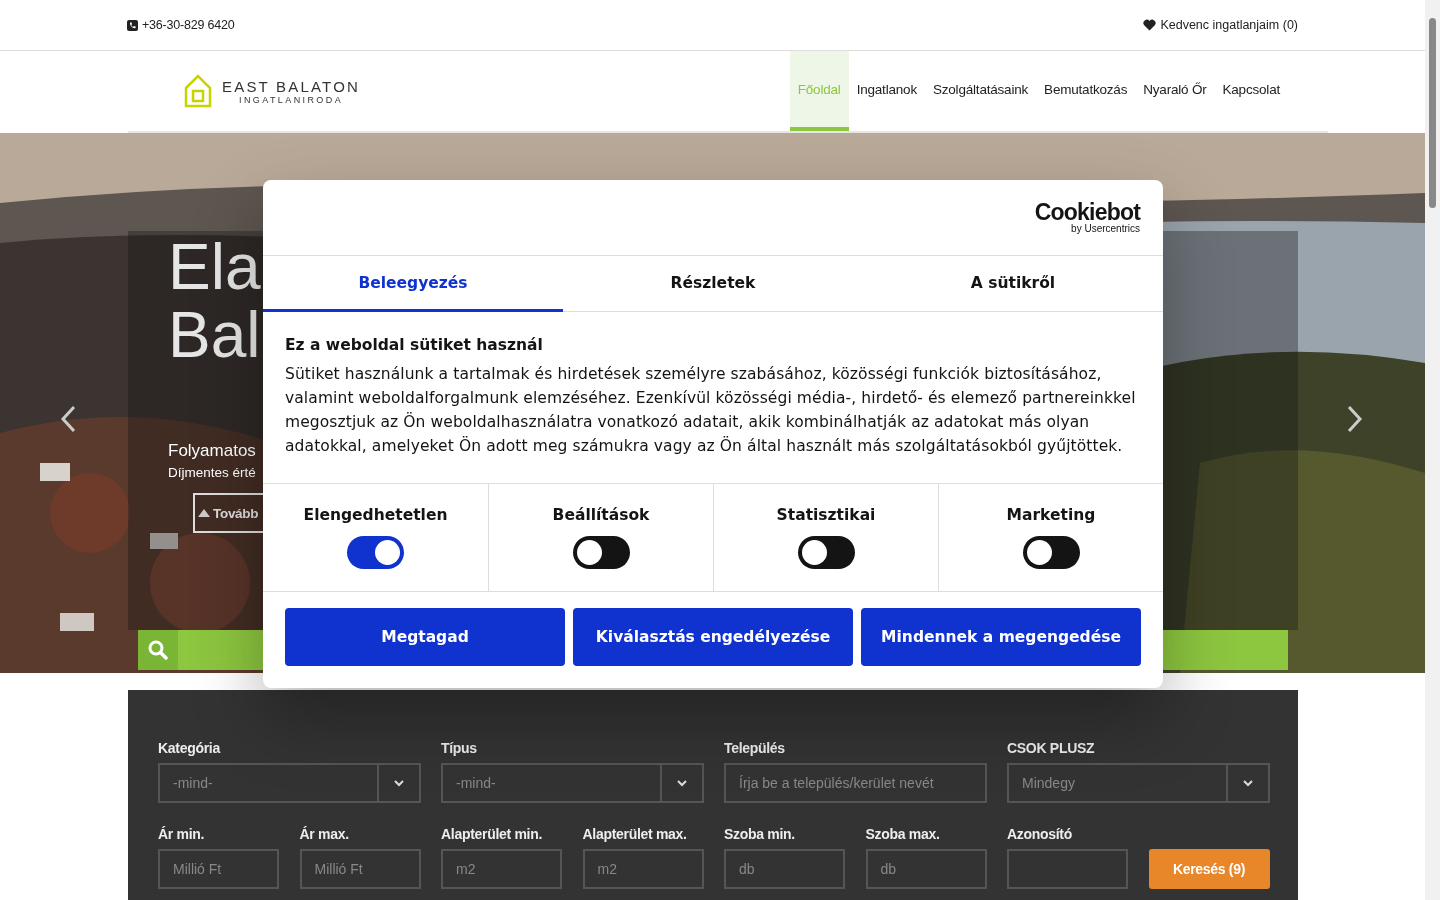 This screenshot has height=900, width=1440. I want to click on nav-link: Nyaraló Őr, so click(1175, 91).